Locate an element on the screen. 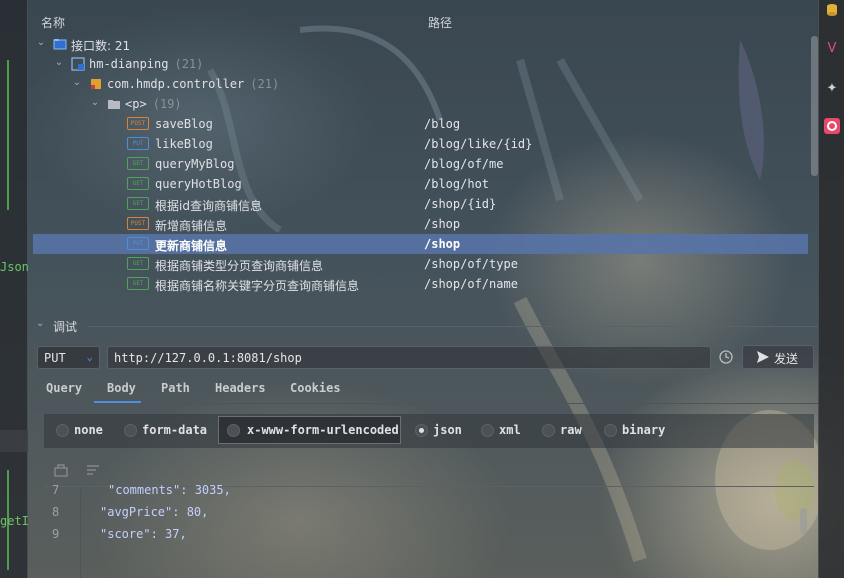 The image size is (844, 578). radio-none: none is located at coordinates (86, 431).